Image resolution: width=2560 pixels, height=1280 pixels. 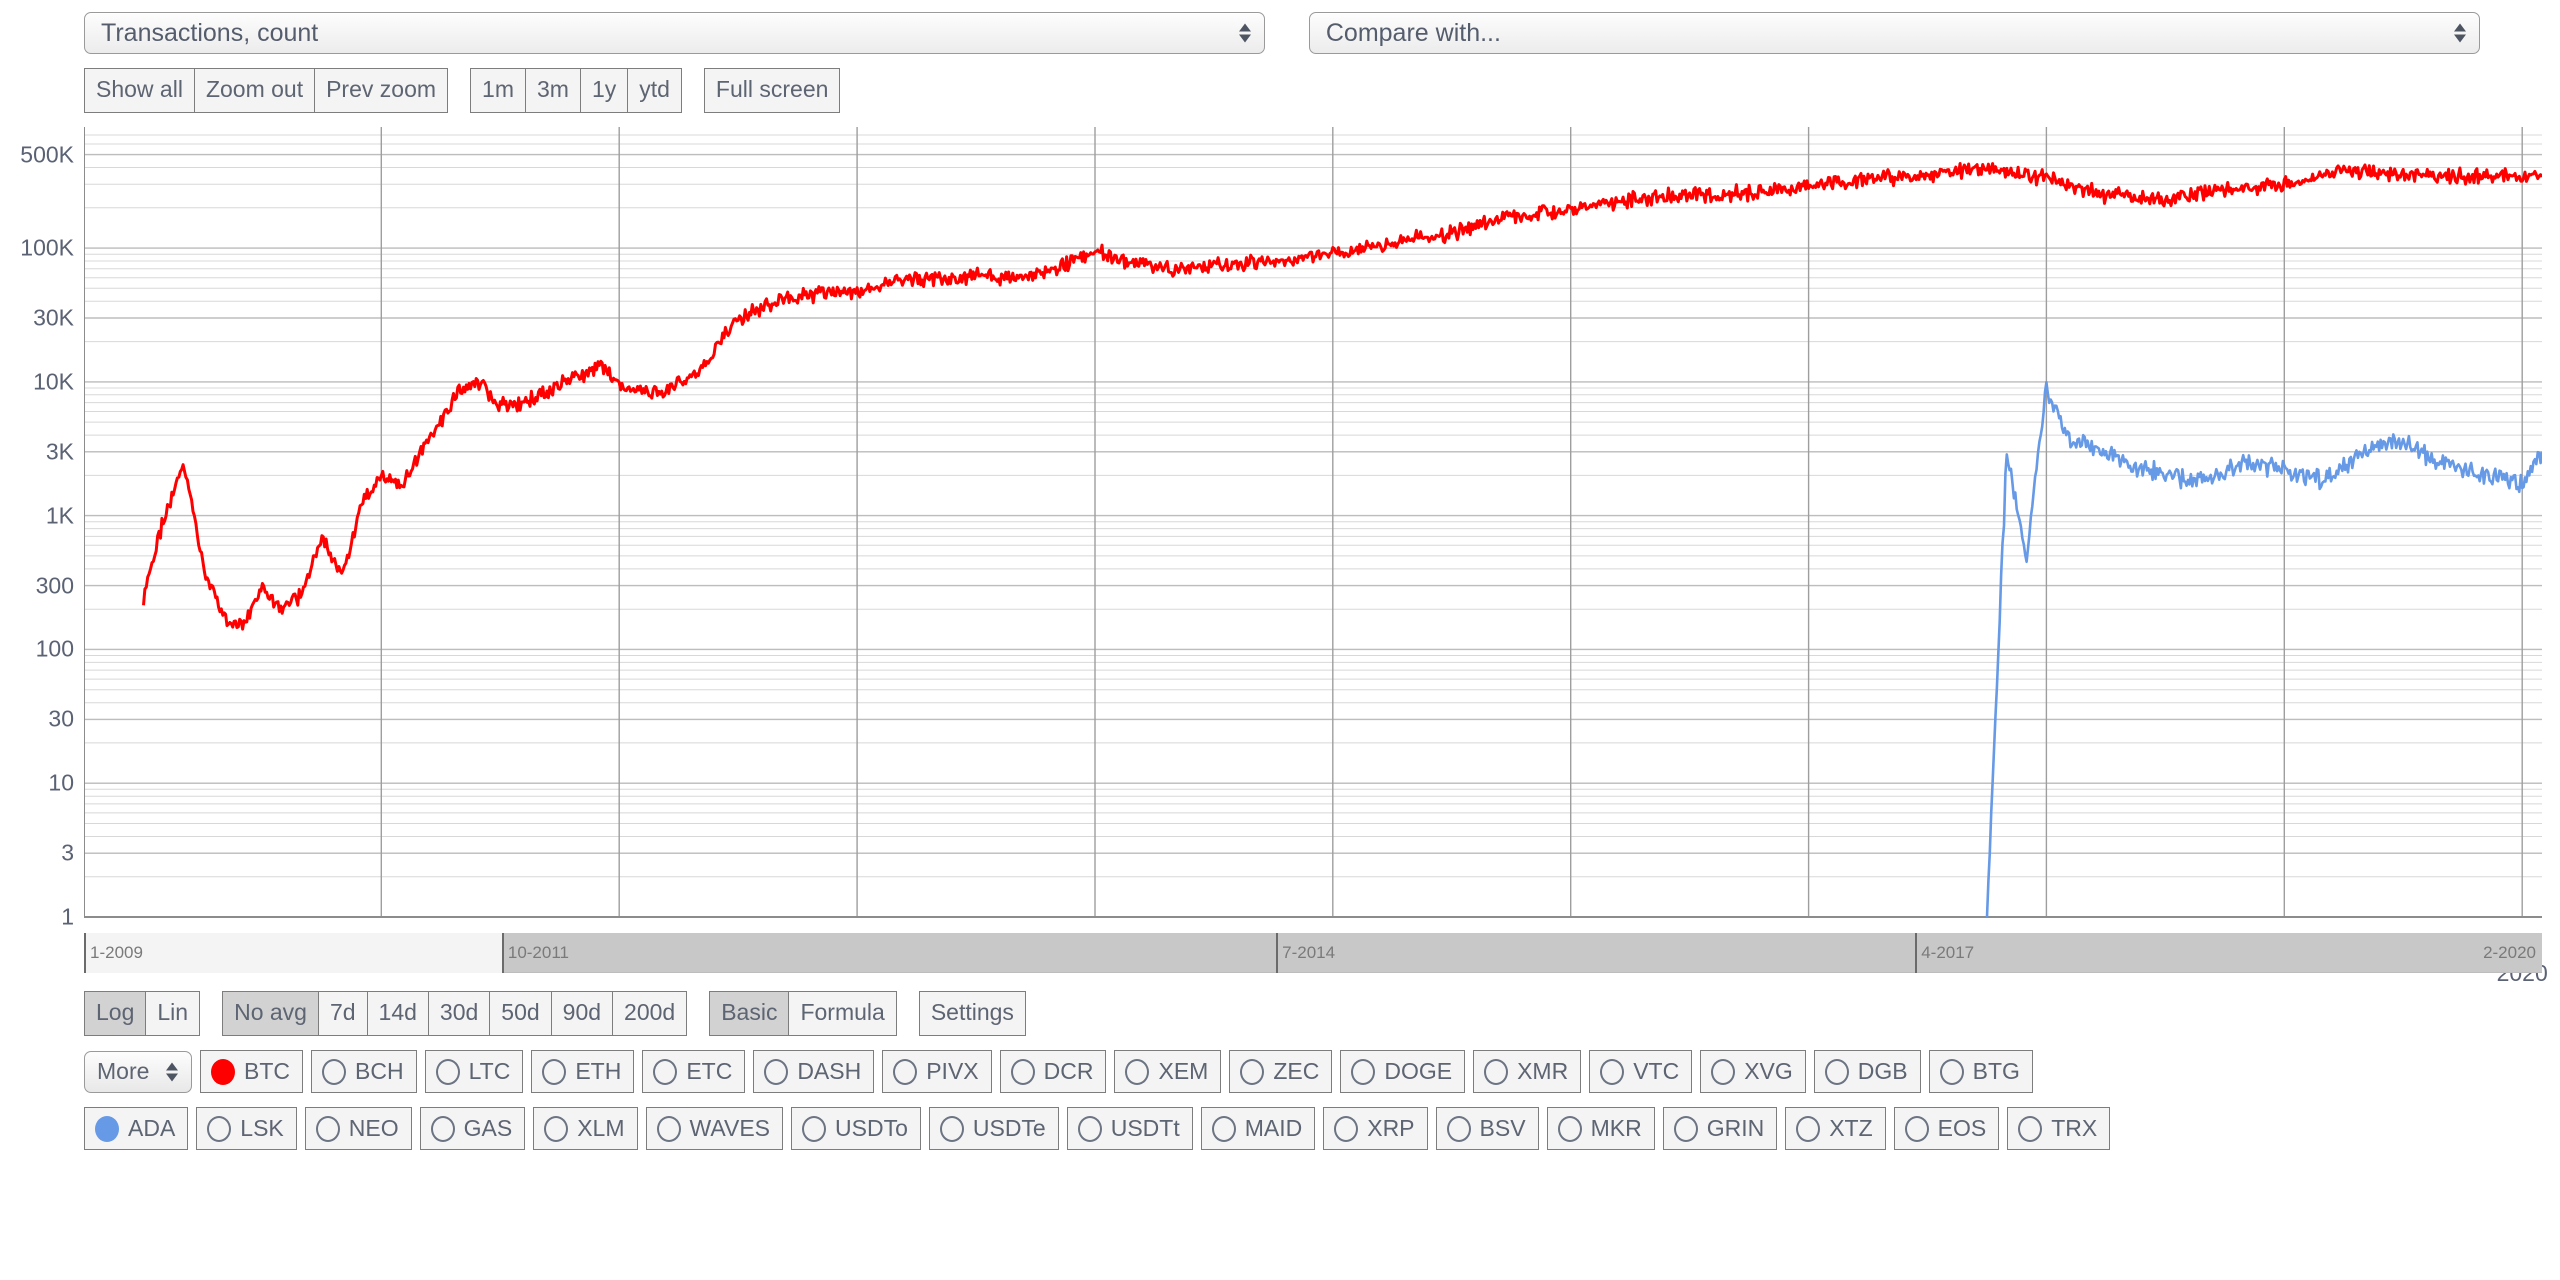 What do you see at coordinates (115, 1013) in the screenshot?
I see `log-scale-button: Log` at bounding box center [115, 1013].